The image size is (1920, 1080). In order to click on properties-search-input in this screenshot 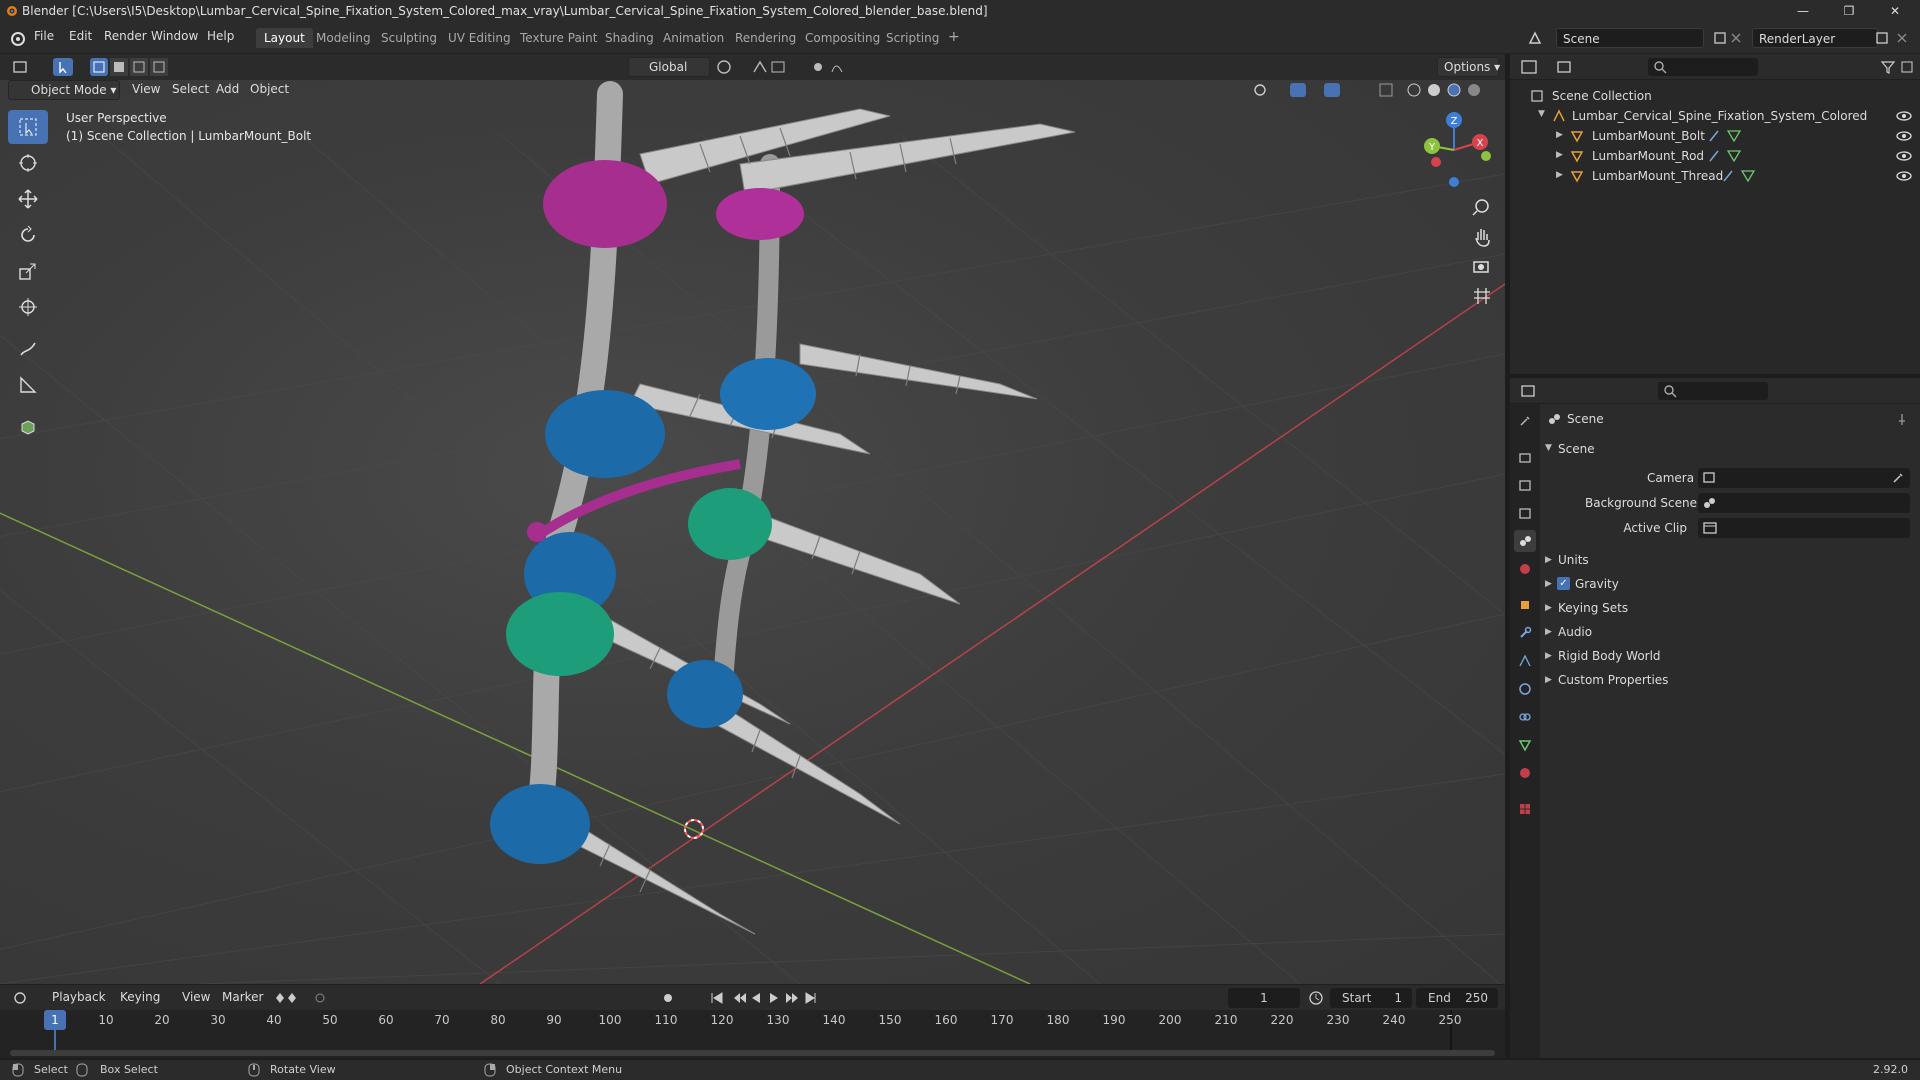, I will do `click(1713, 391)`.